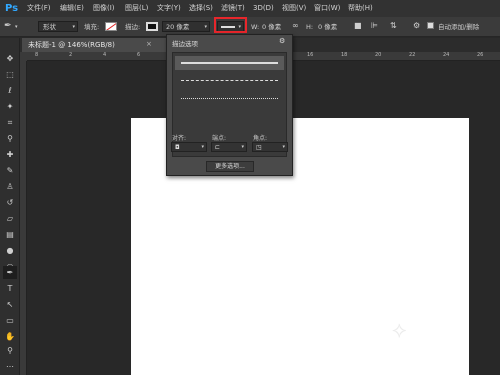 This screenshot has width=500, height=375. What do you see at coordinates (219, 138) in the screenshot?
I see `caps-label: 端点:` at bounding box center [219, 138].